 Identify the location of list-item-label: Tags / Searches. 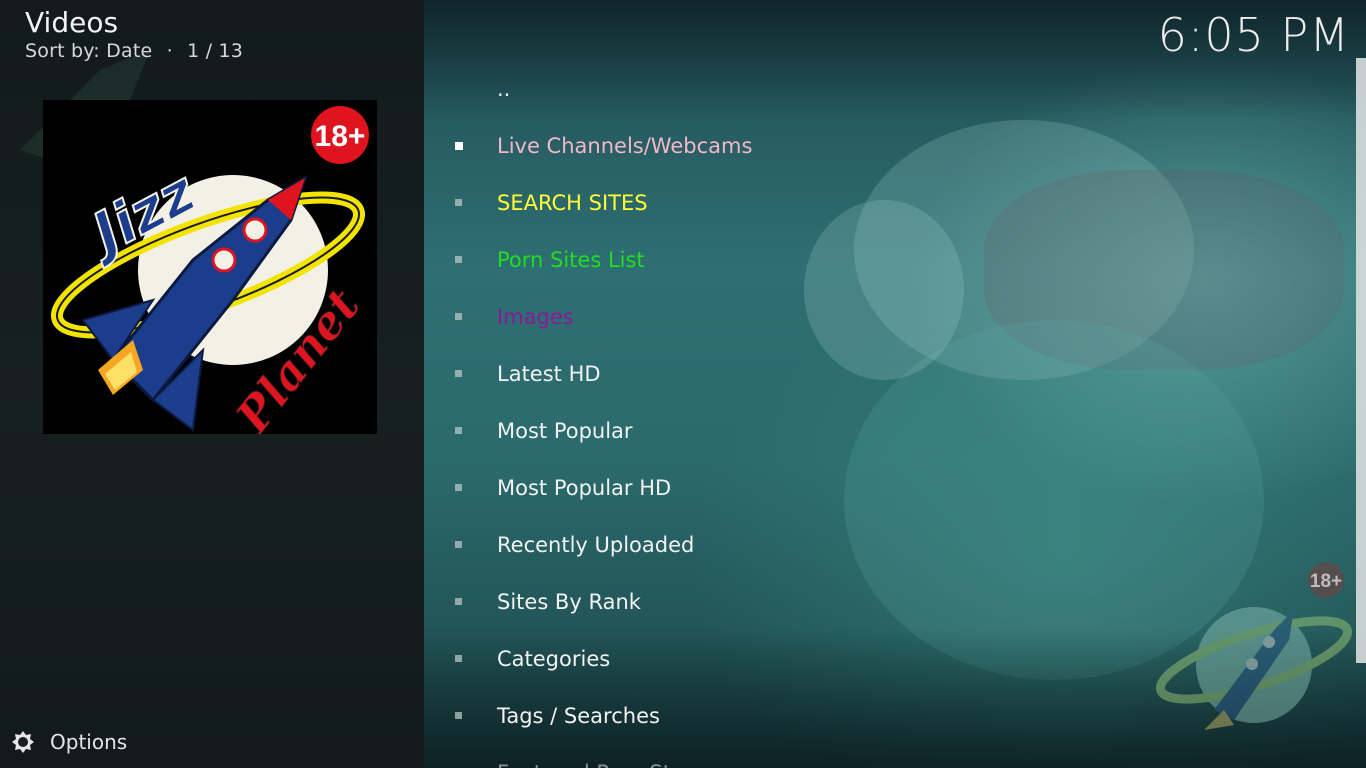
(578, 715).